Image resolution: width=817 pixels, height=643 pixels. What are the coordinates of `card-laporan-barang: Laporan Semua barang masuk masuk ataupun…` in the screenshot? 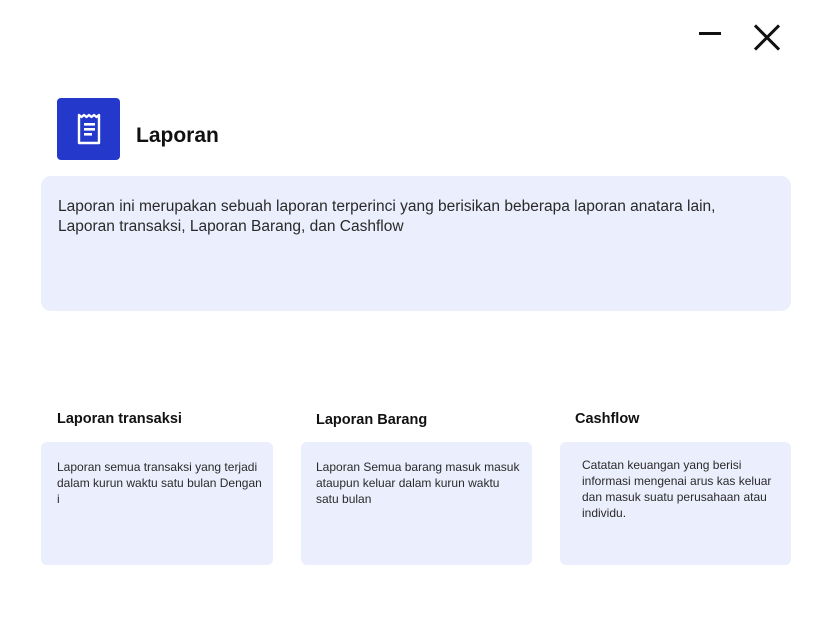 It's located at (416, 503).